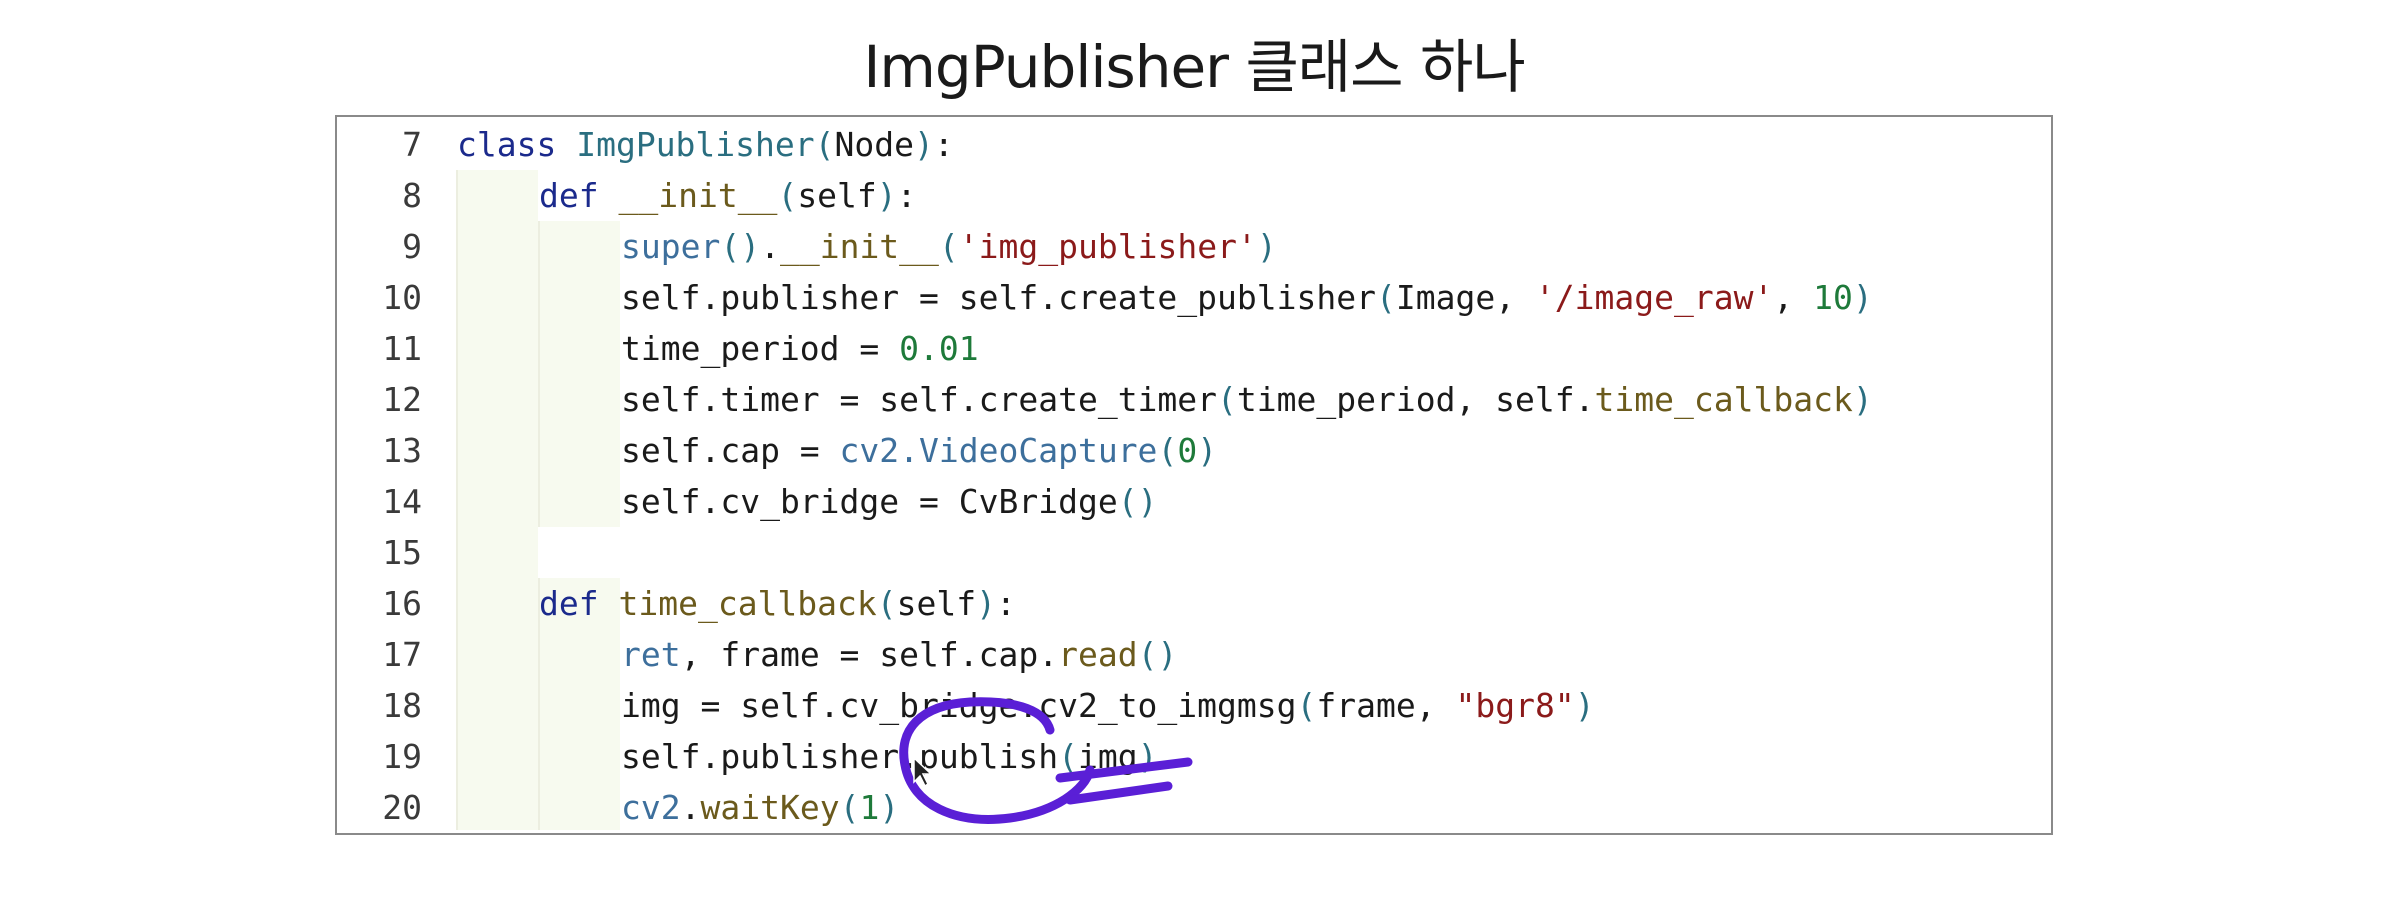  Describe the element at coordinates (874, 144) in the screenshot. I see `code-token: Node` at that location.